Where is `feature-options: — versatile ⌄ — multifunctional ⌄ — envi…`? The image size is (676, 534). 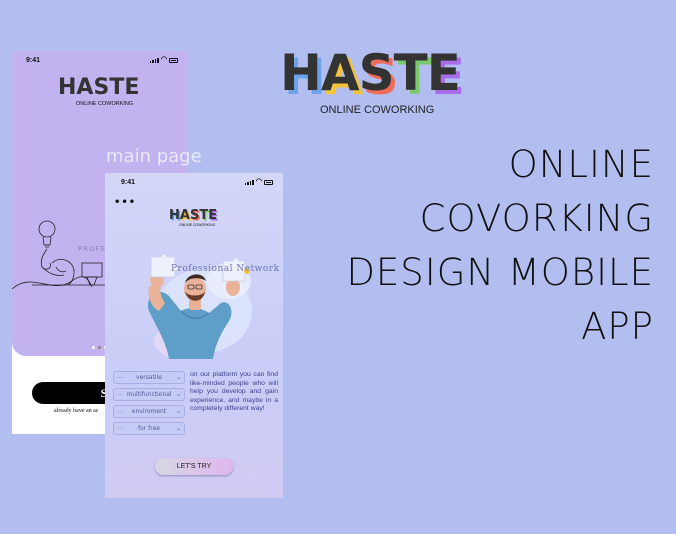 feature-options: — versatile ⌄ — multifunctional ⌄ — envi… is located at coordinates (149, 403).